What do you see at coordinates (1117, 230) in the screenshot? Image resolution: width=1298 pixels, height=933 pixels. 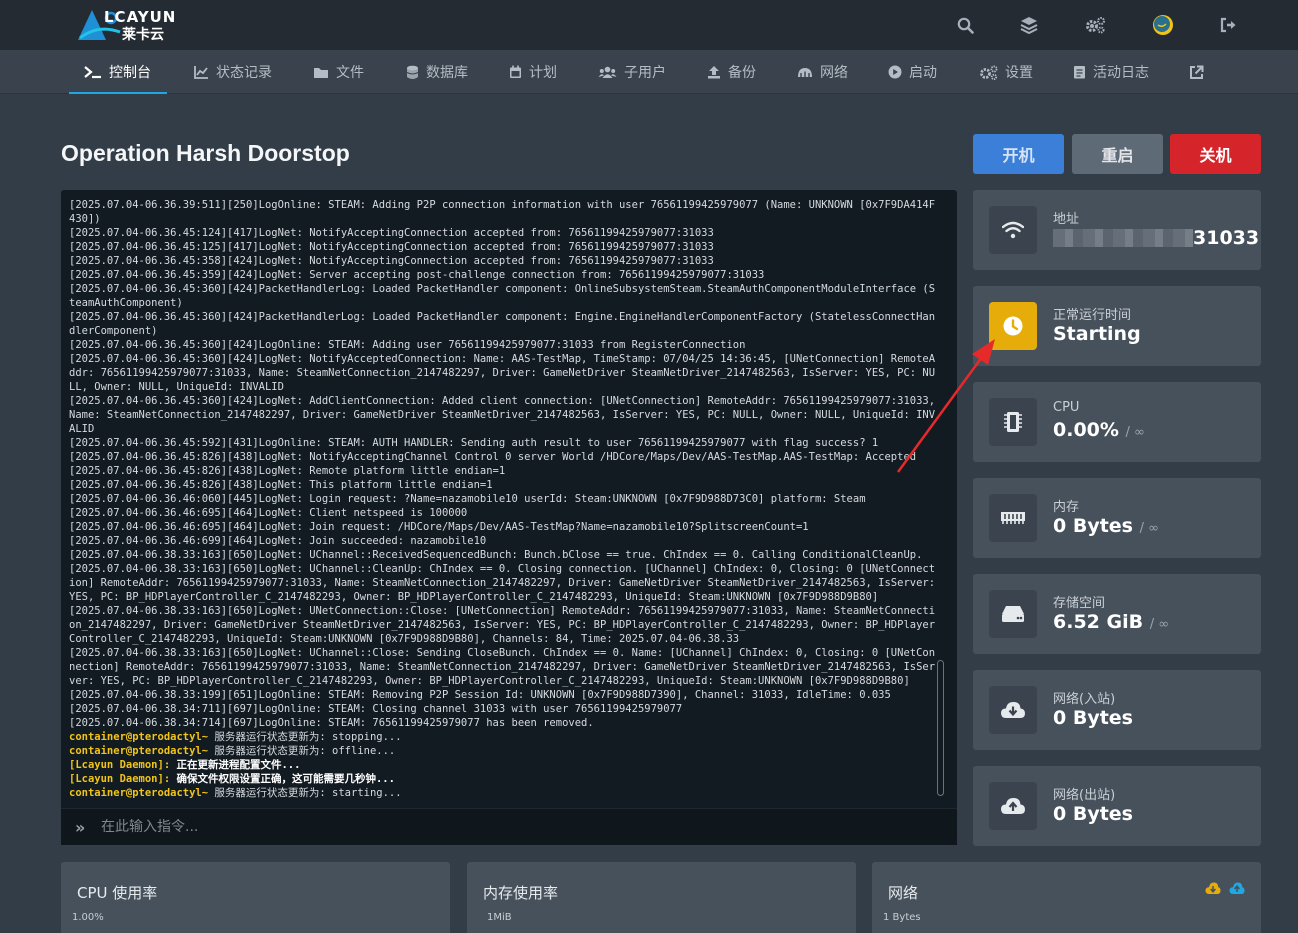 I see `stat-address: 地址 31033` at bounding box center [1117, 230].